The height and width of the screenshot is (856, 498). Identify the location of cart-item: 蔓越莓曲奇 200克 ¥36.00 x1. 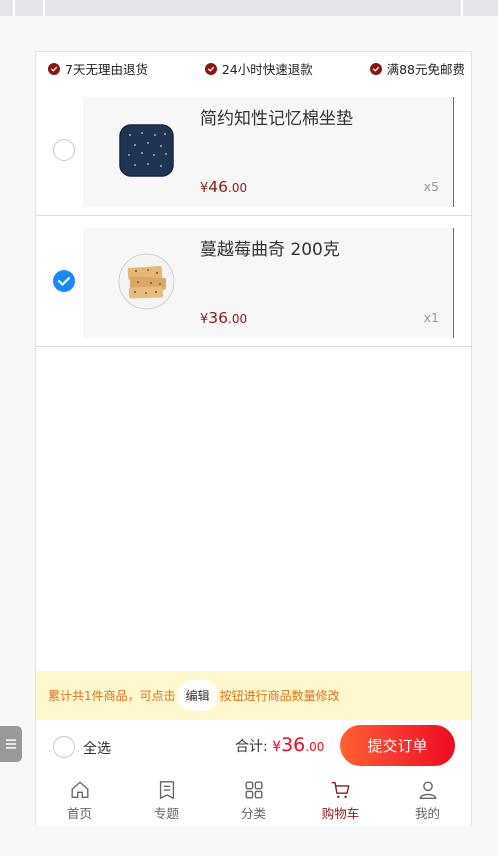
(253, 281).